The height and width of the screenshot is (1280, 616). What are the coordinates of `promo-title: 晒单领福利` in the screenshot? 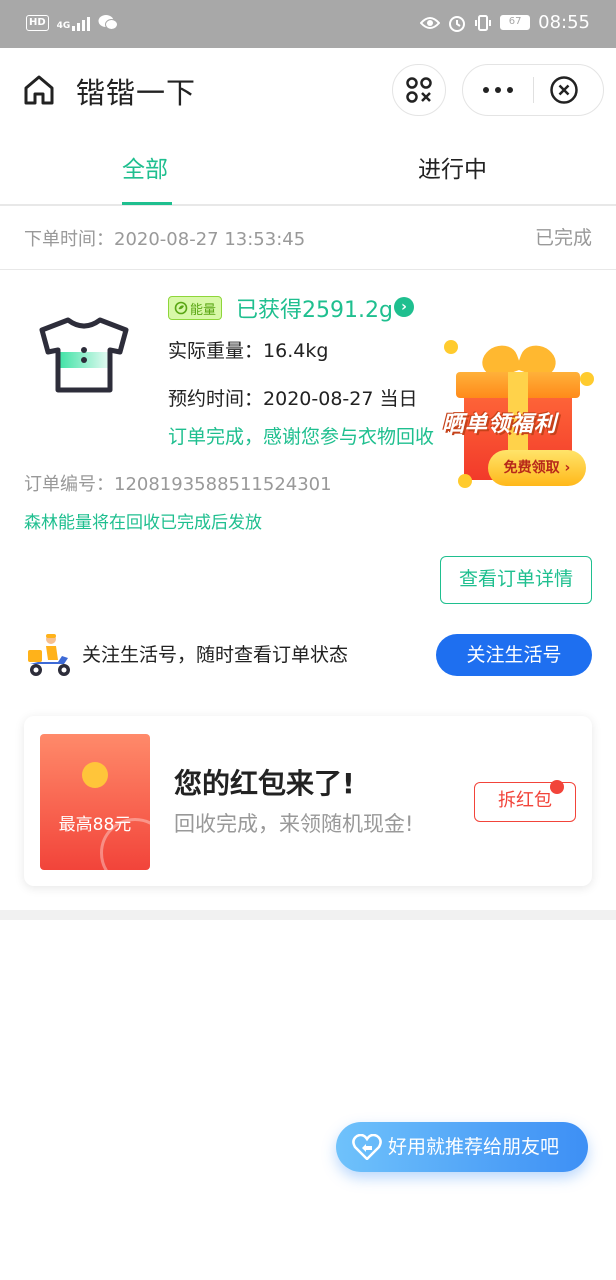 It's located at (500, 424).